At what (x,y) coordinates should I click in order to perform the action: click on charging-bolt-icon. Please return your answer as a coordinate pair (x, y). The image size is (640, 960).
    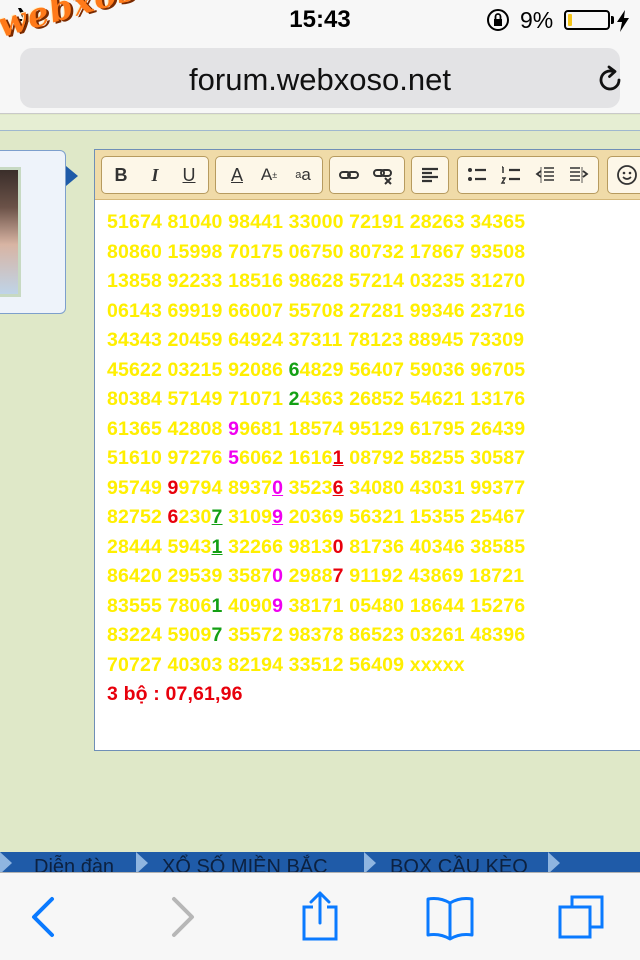
    Looking at the image, I should click on (623, 21).